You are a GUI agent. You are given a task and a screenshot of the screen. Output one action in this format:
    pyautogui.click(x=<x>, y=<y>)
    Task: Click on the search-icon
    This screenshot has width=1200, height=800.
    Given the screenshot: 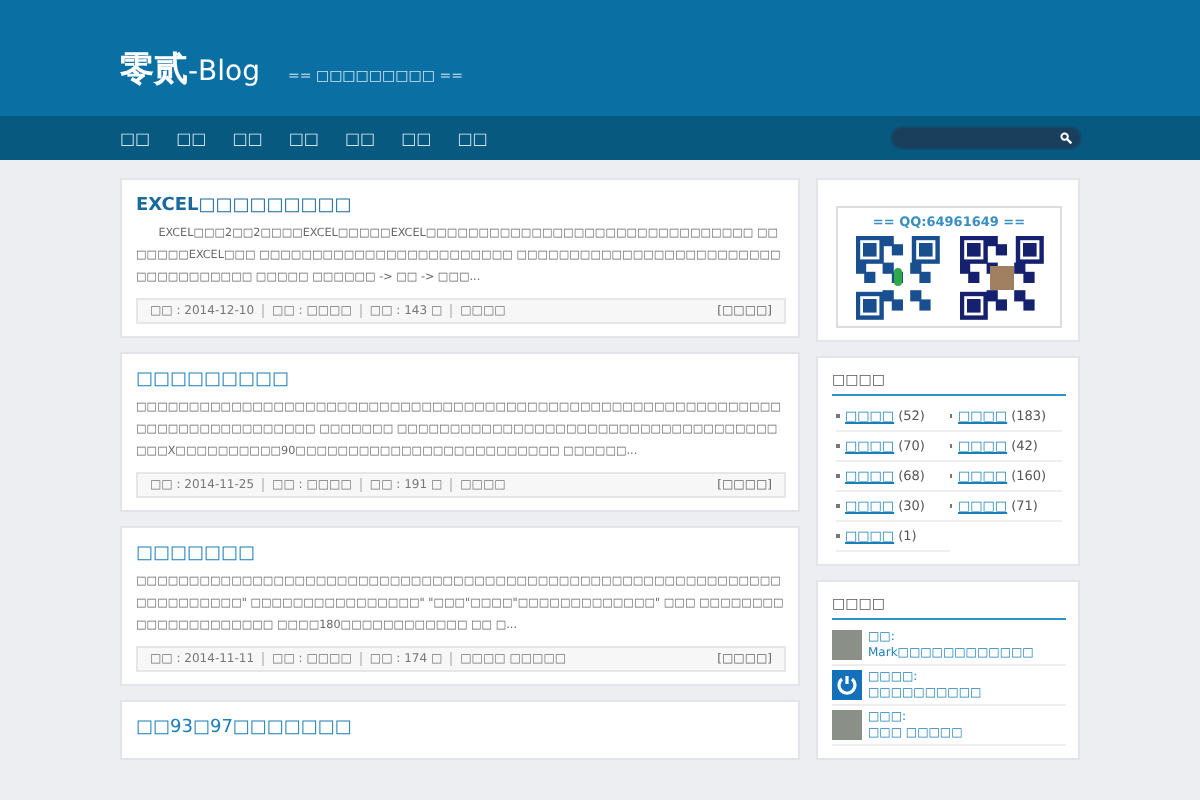 What is the action you would take?
    pyautogui.click(x=1066, y=138)
    